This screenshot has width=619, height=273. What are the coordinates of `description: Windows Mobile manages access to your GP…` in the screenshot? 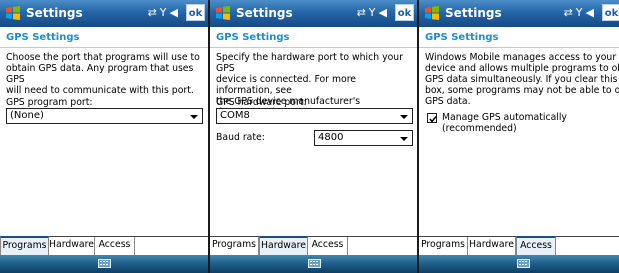 It's located at (522, 79).